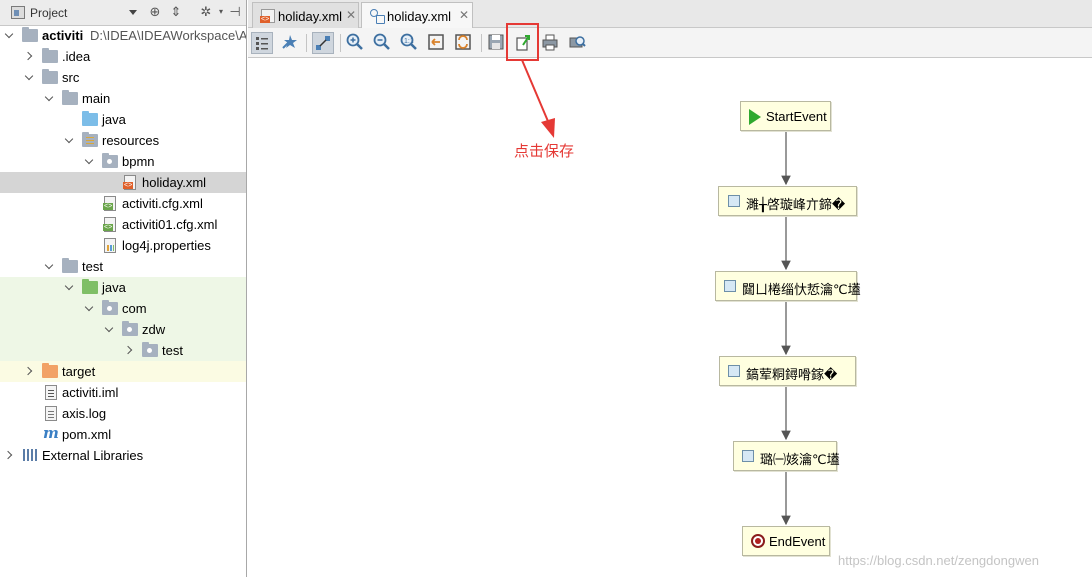  I want to click on connect-button, so click(323, 43).